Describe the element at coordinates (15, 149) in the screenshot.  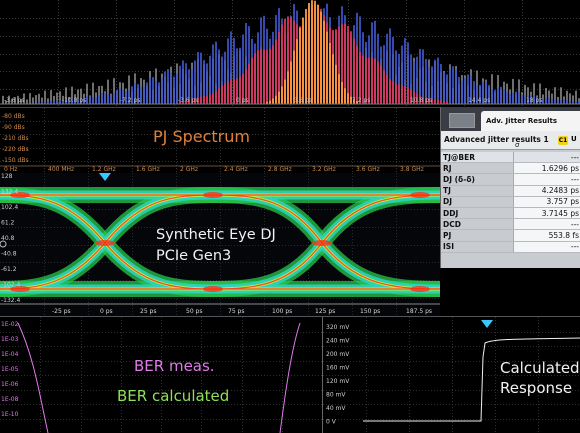
I see `pj-y-tick: -220 dBs` at that location.